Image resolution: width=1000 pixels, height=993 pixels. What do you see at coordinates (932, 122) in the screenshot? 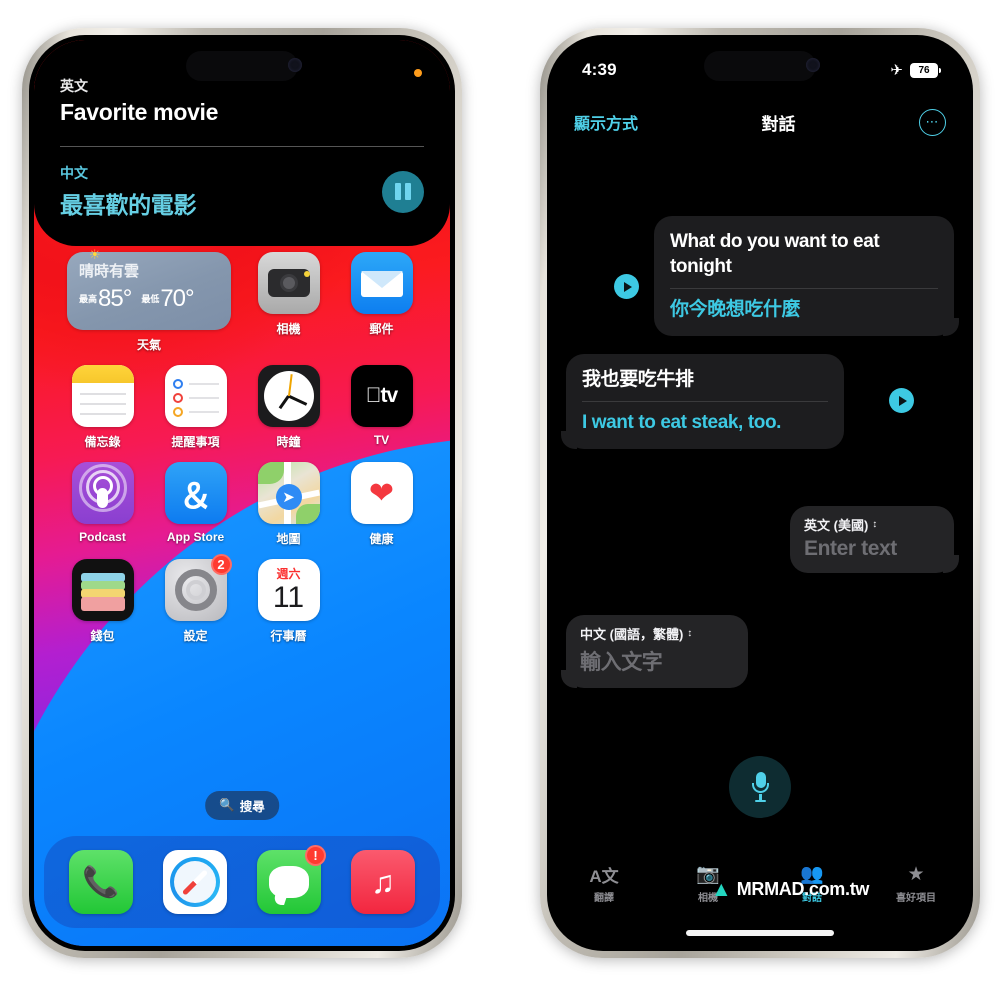
I see `ellipsis-circle-icon: ⋯` at bounding box center [932, 122].